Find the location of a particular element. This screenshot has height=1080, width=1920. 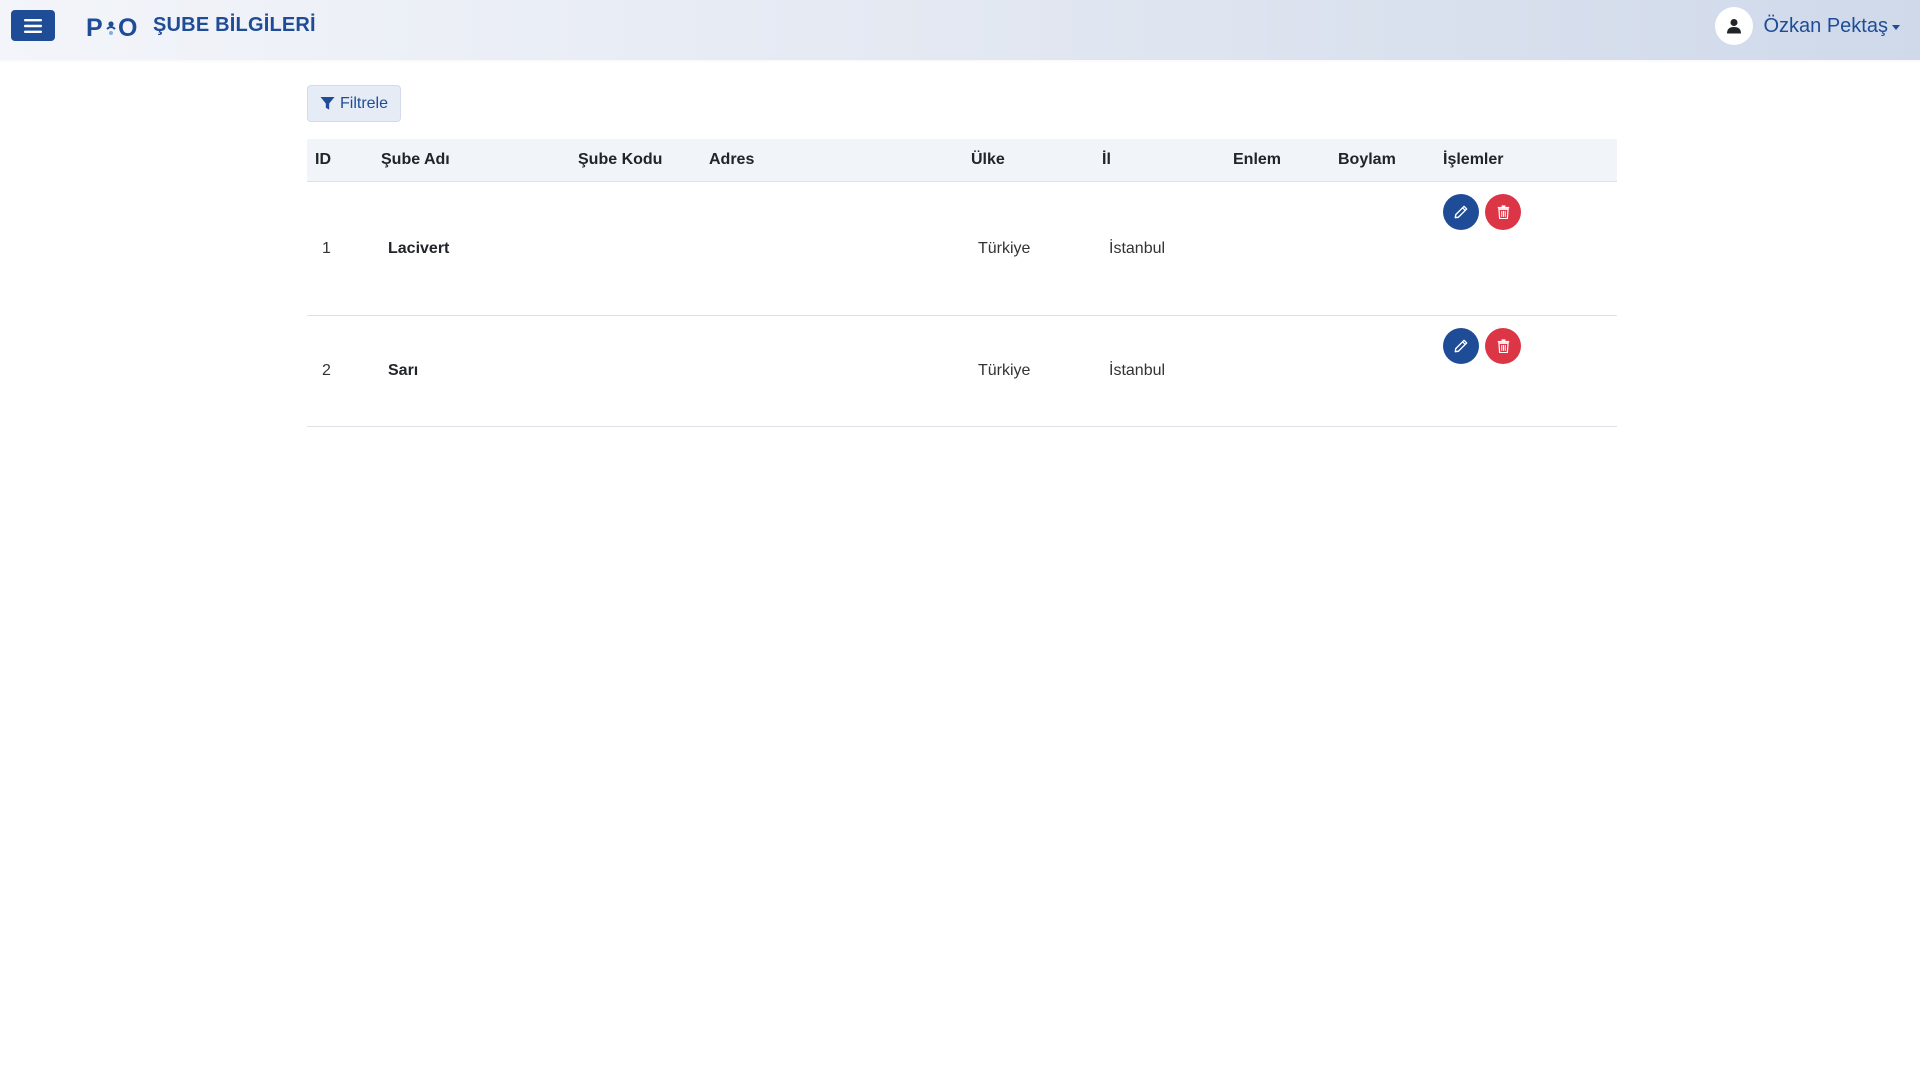

cell-id: 1 is located at coordinates (340, 248).